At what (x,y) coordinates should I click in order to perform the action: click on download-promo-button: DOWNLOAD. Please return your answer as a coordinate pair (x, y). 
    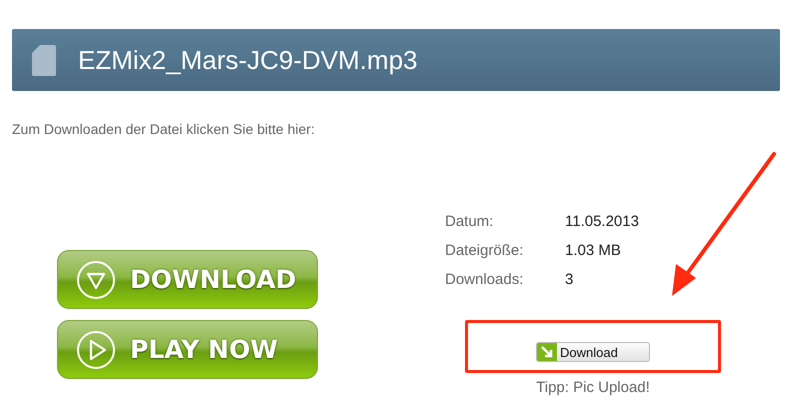
    Looking at the image, I should click on (187, 279).